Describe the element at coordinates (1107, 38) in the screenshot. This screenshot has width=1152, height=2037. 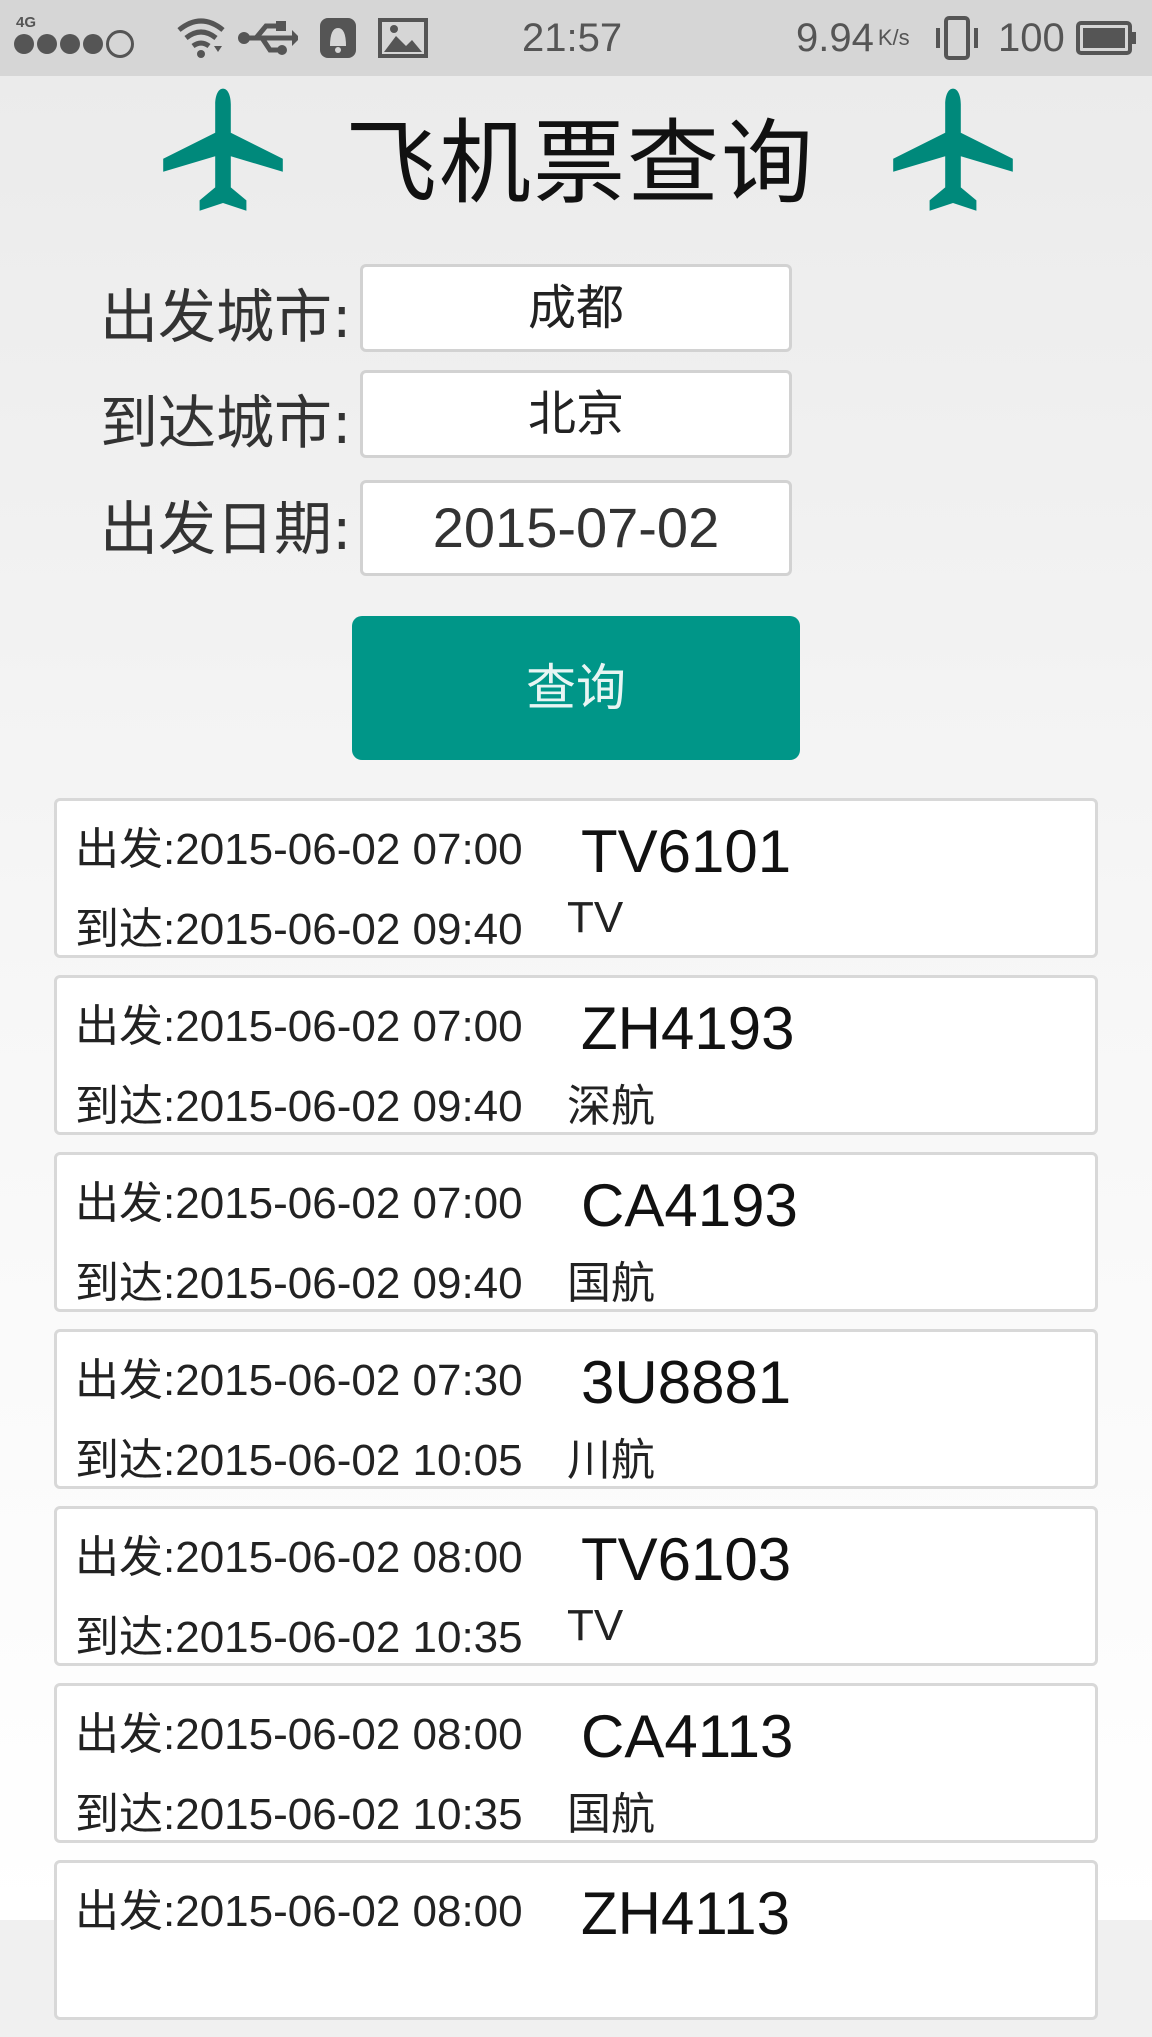
I see `battery-icon` at that location.